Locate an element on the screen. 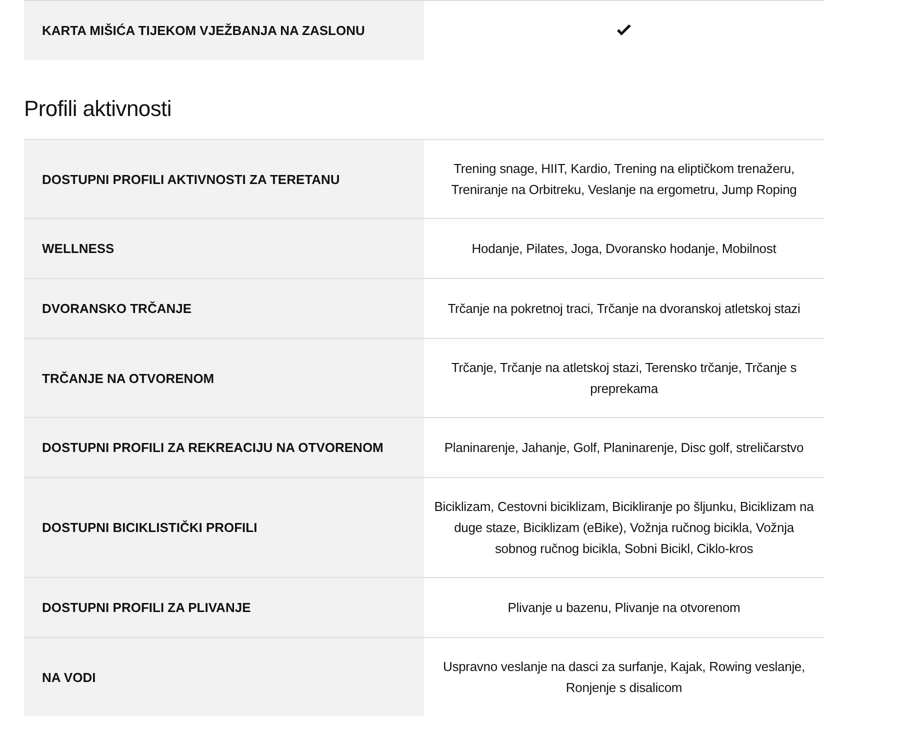  spec-label: TRČANJE NA OTVORENOM is located at coordinates (224, 378).